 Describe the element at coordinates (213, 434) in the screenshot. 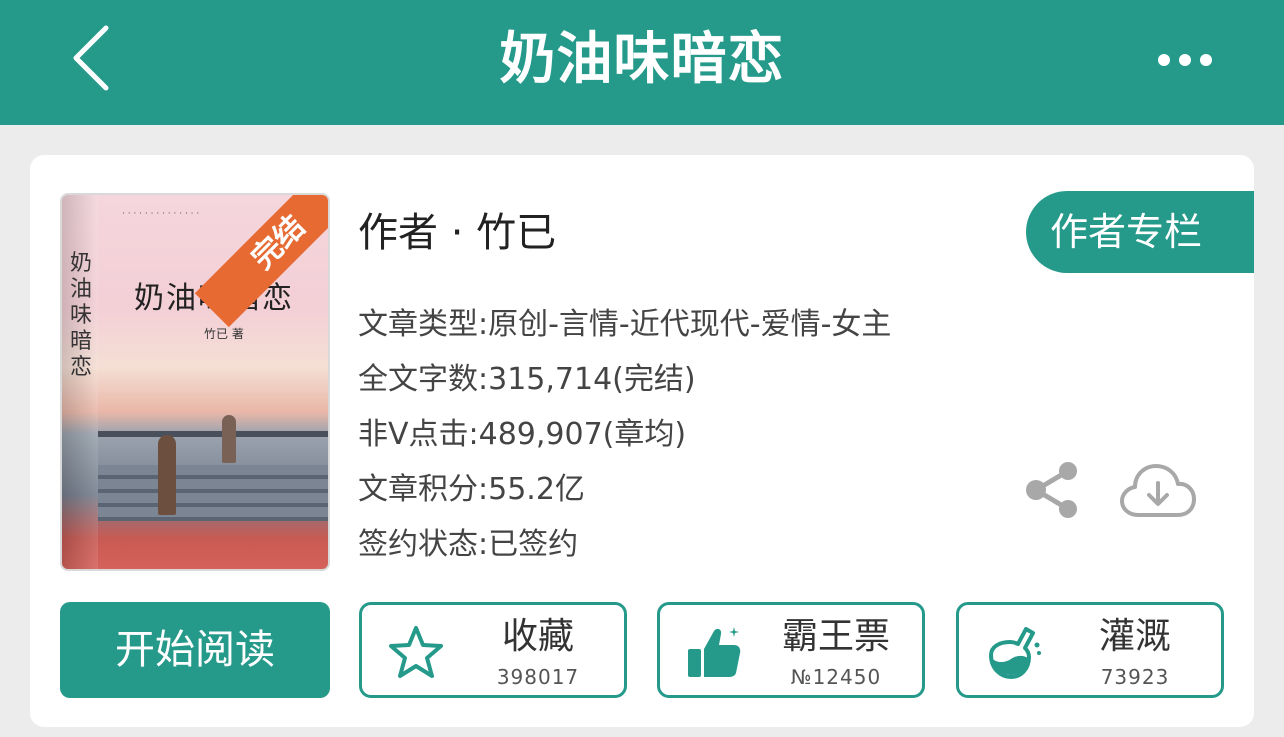

I see `cover-railing` at that location.